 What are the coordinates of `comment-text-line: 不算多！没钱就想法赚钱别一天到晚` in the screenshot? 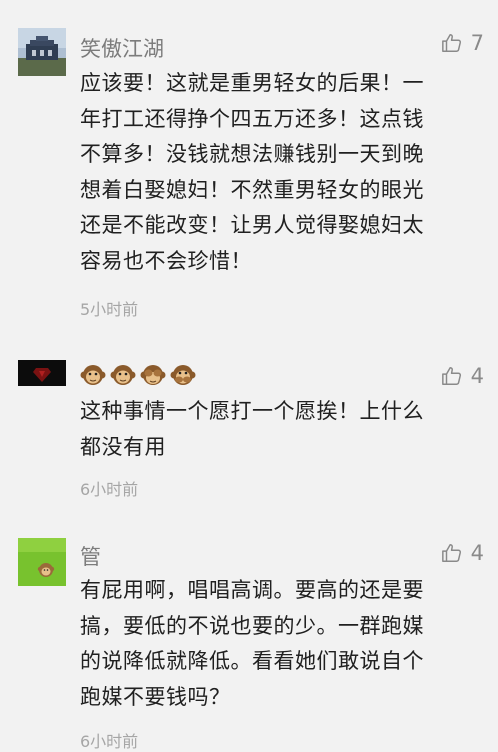 It's located at (252, 154).